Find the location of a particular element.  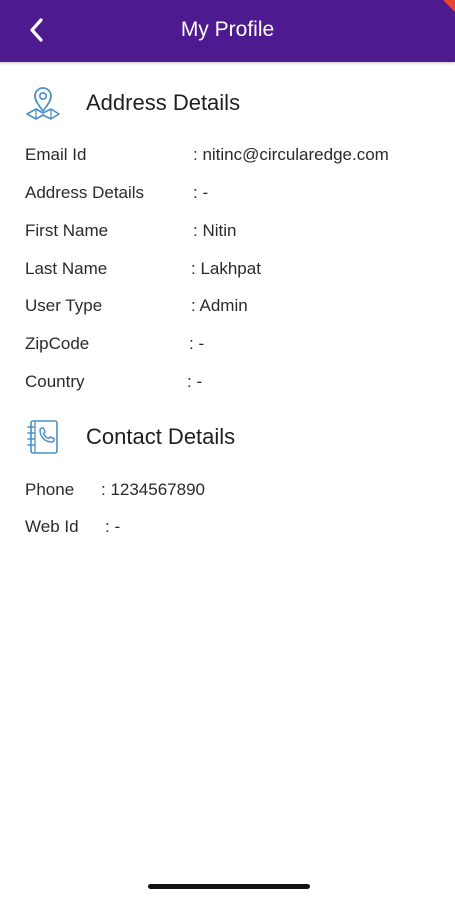

page-title: My Profile is located at coordinates (227, 29).